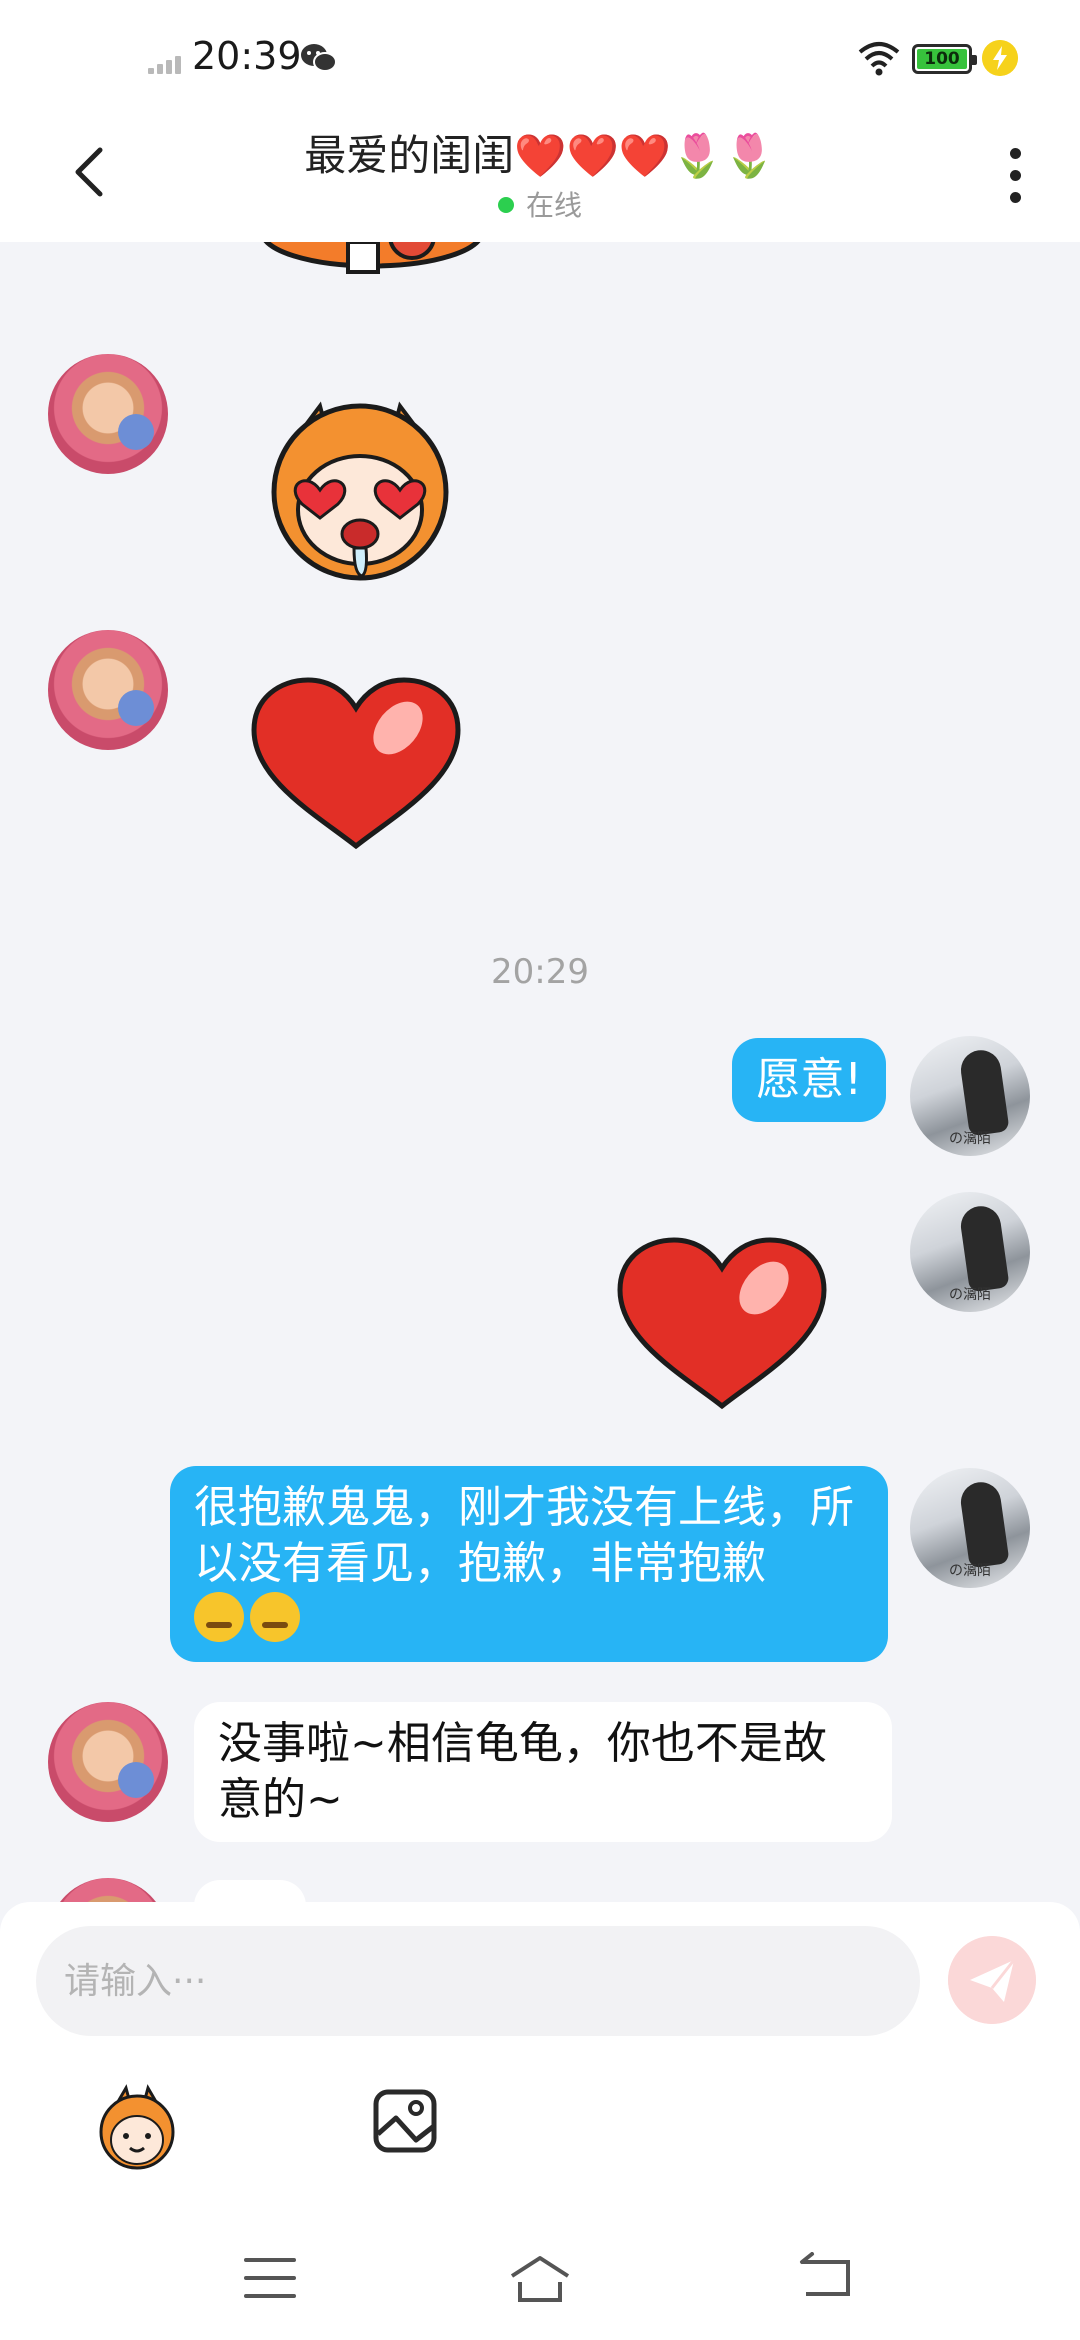  I want to click on pensive-face-icon, so click(275, 1617).